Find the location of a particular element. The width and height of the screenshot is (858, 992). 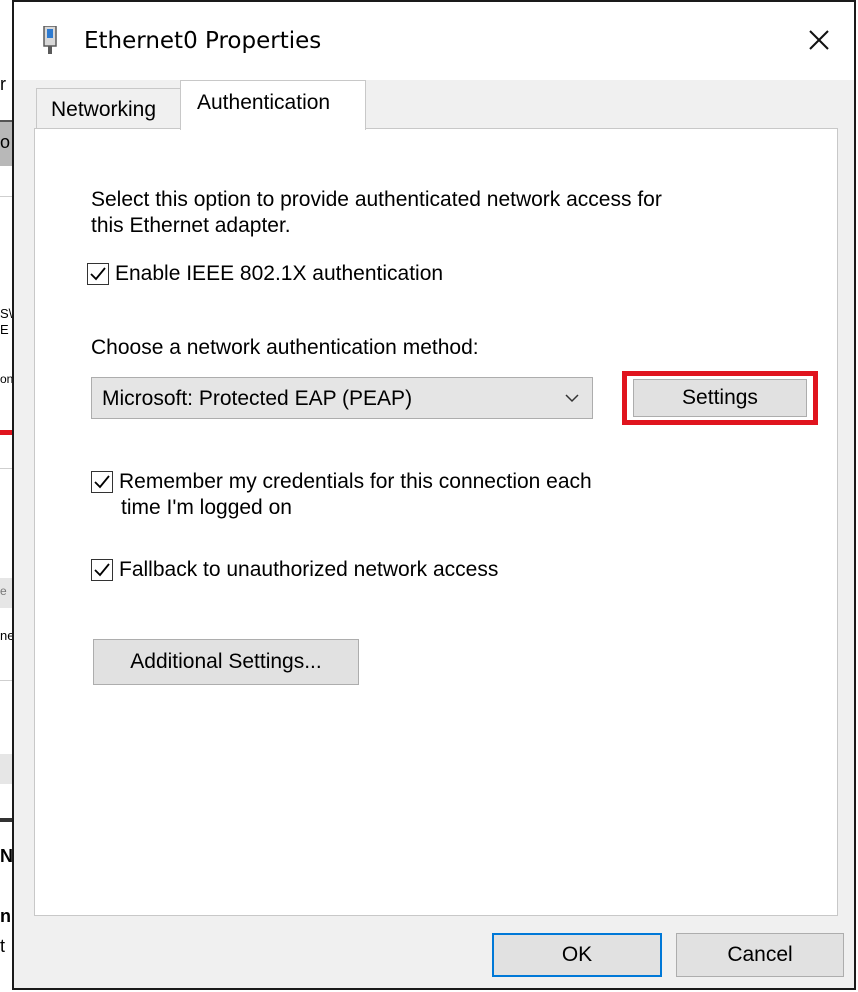

authentication-method-dropdown: Microsoft: Protected EAP (PEAP) is located at coordinates (342, 398).